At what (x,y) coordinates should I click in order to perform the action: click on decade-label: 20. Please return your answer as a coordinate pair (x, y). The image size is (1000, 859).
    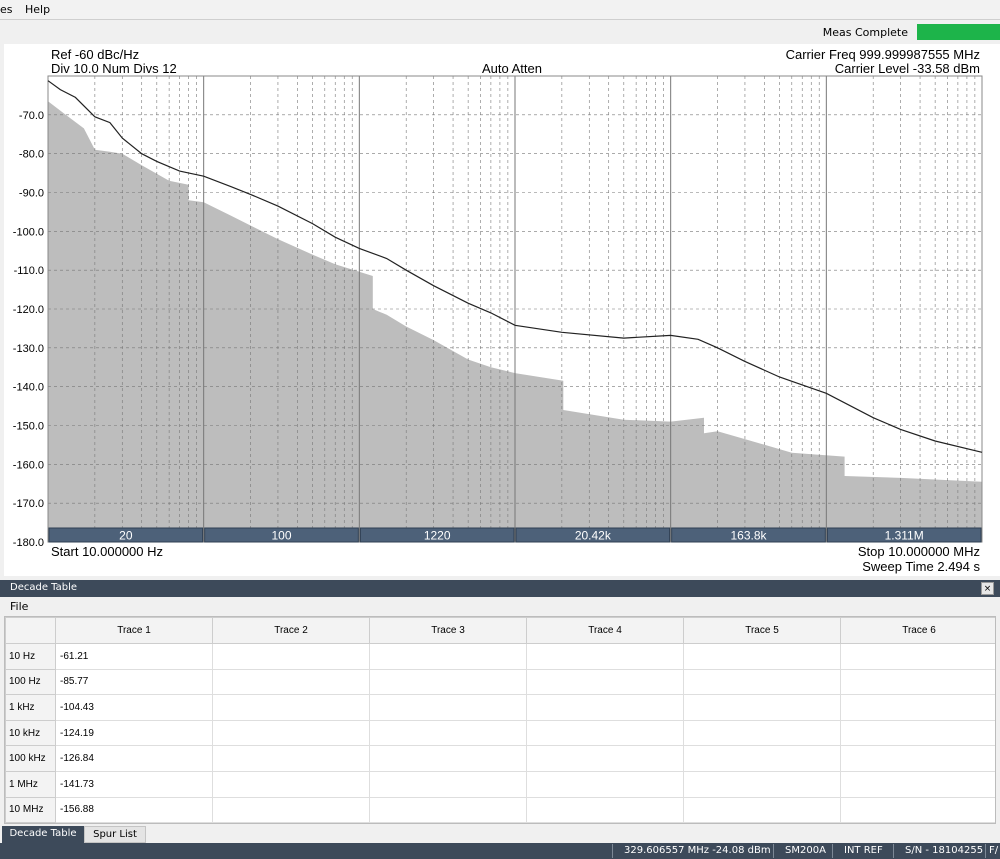
    Looking at the image, I should click on (126, 536).